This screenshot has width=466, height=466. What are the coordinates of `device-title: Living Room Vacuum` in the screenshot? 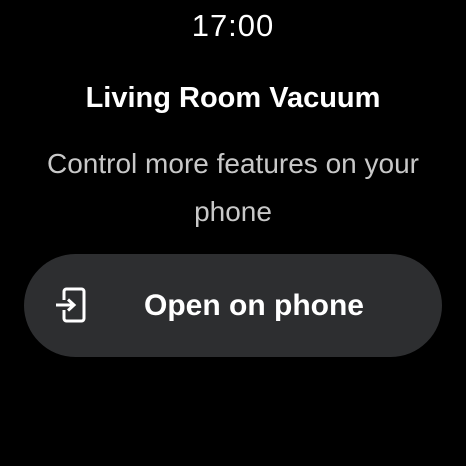 It's located at (233, 98).